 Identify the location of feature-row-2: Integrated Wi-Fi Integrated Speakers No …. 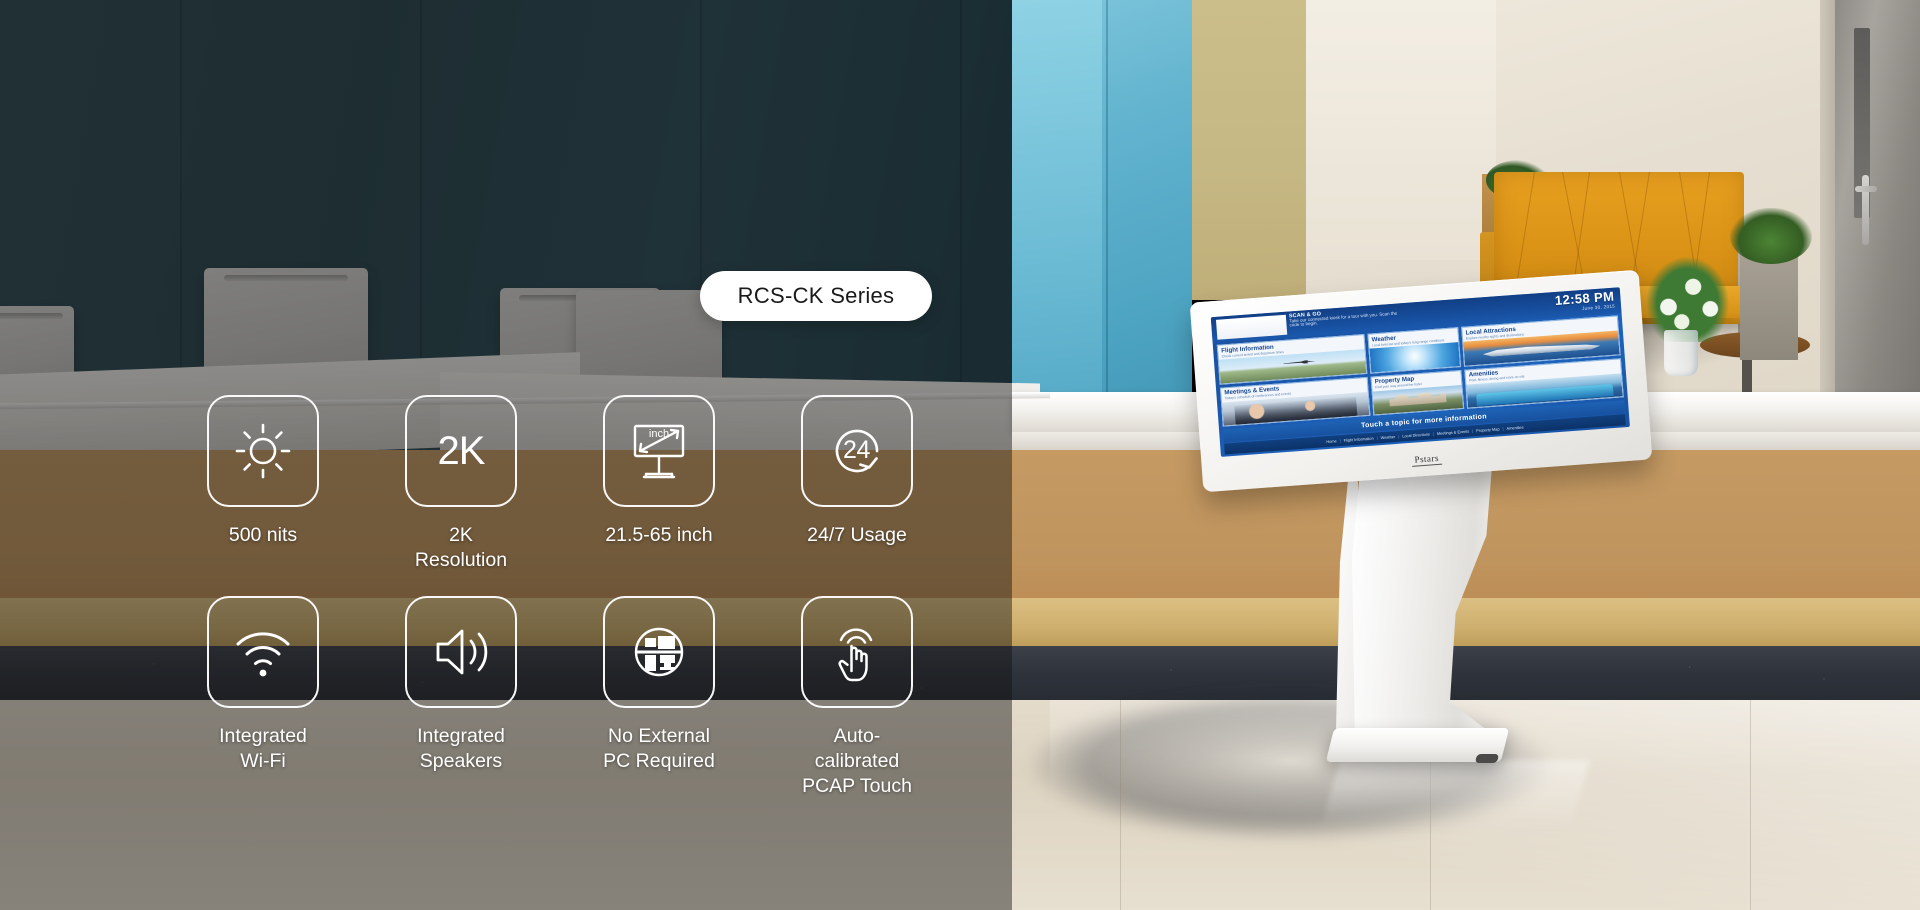
(560, 697).